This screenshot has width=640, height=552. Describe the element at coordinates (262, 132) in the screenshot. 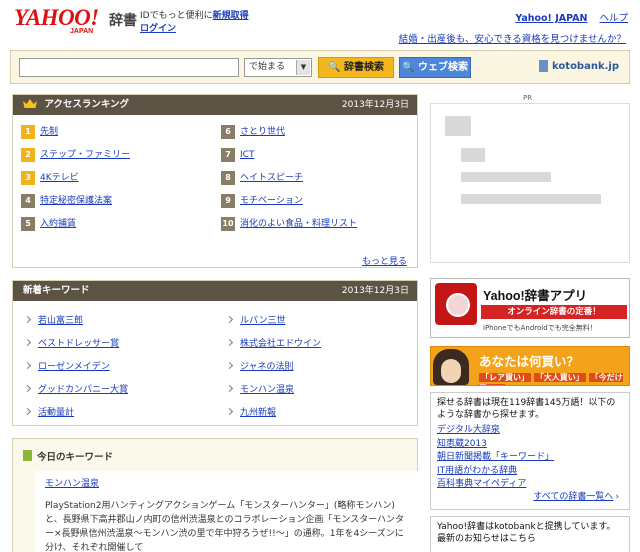

I see `ranking-link: さとり世代` at that location.